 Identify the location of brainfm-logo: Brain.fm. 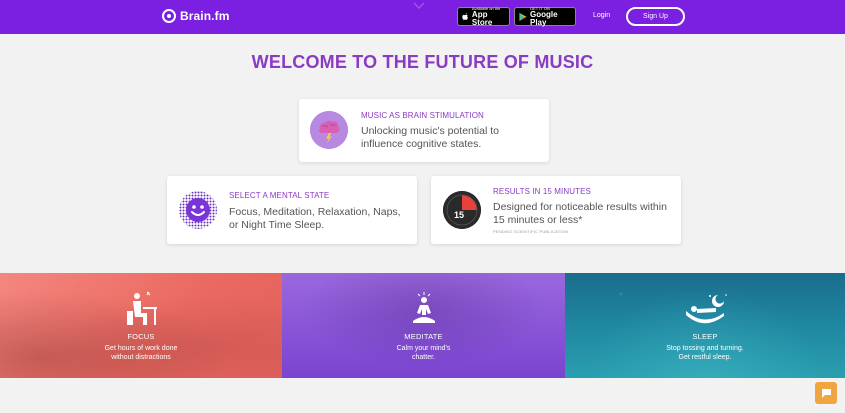
(195, 16).